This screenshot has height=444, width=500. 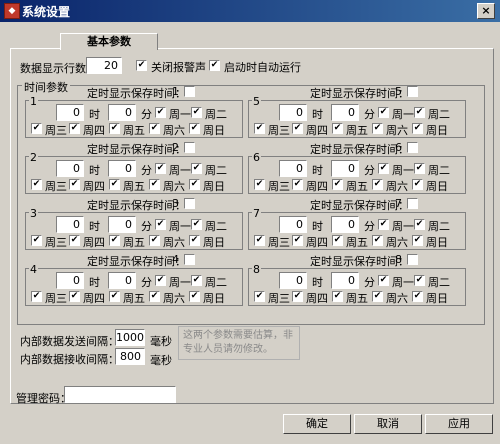 What do you see at coordinates (130, 337) in the screenshot?
I see `send-interval-input: 1000` at bounding box center [130, 337].